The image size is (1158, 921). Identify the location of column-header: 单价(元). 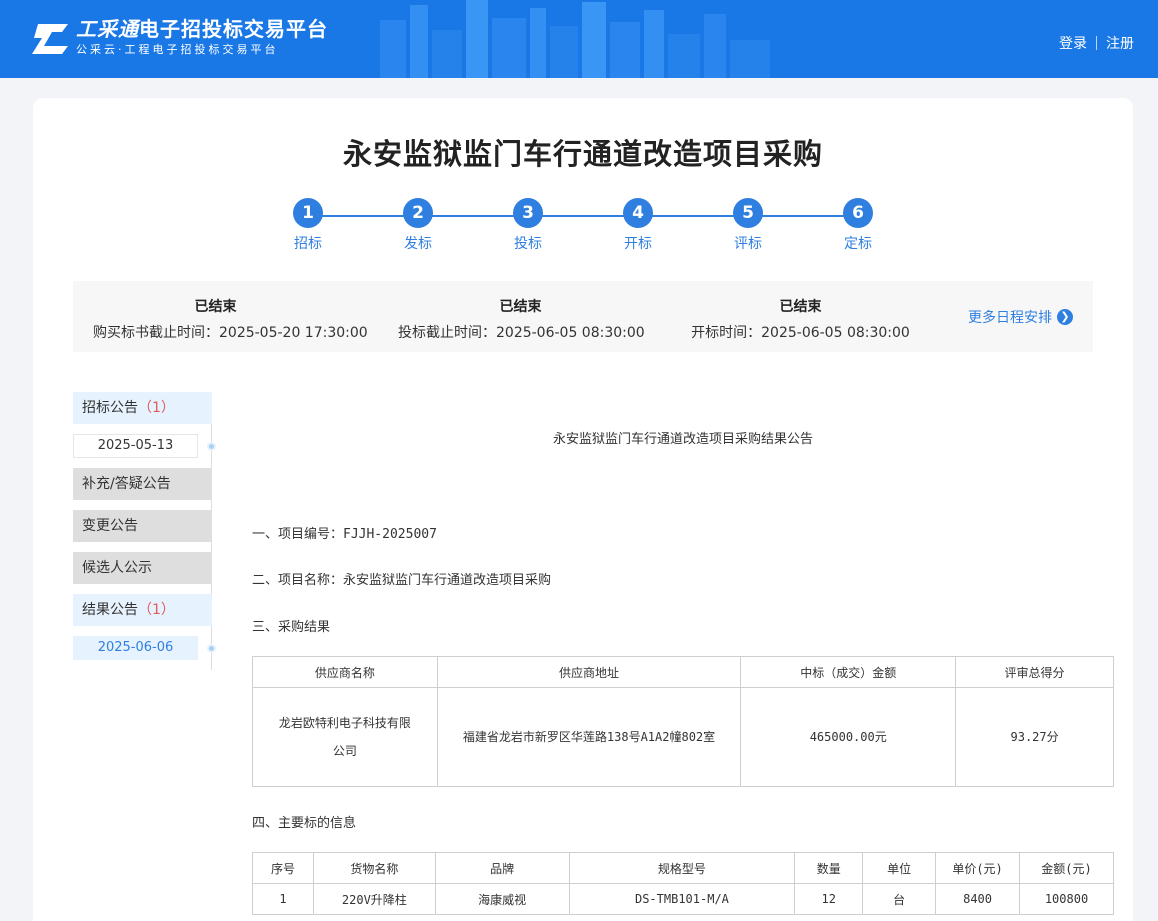
(978, 868).